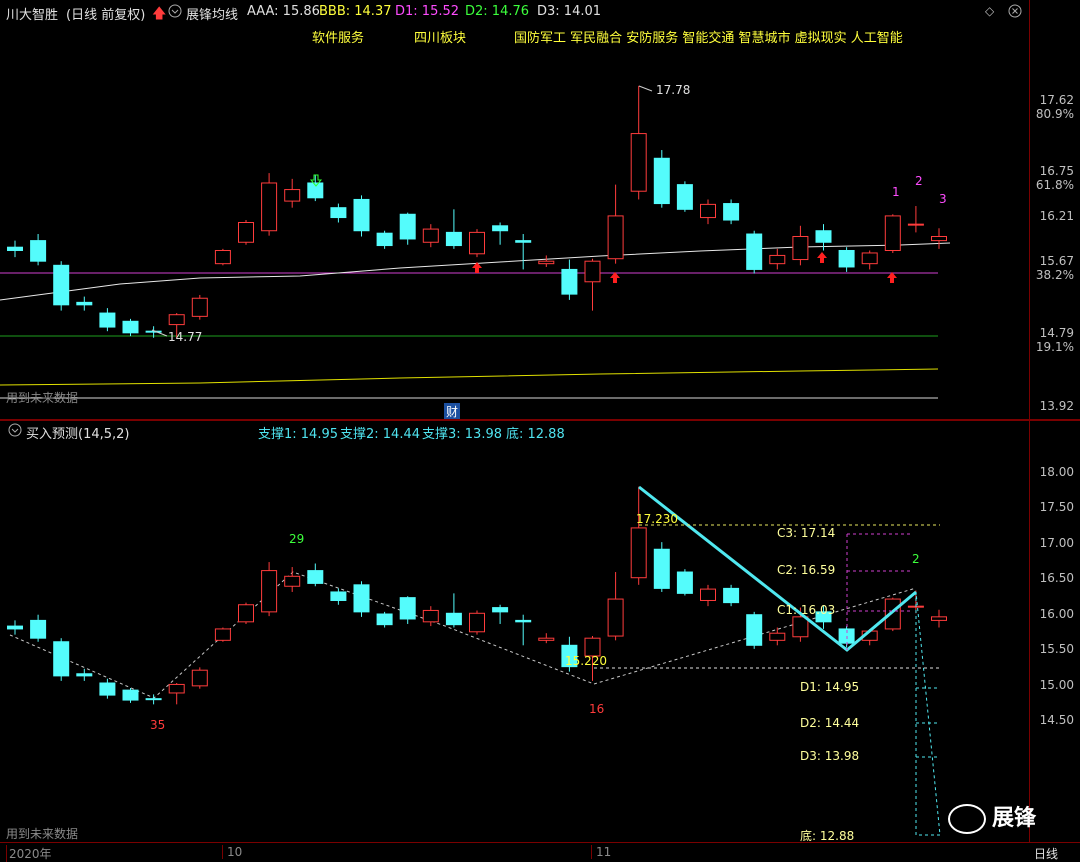 The image size is (1080, 862). What do you see at coordinates (1015, 12) in the screenshot?
I see `close-icon` at bounding box center [1015, 12].